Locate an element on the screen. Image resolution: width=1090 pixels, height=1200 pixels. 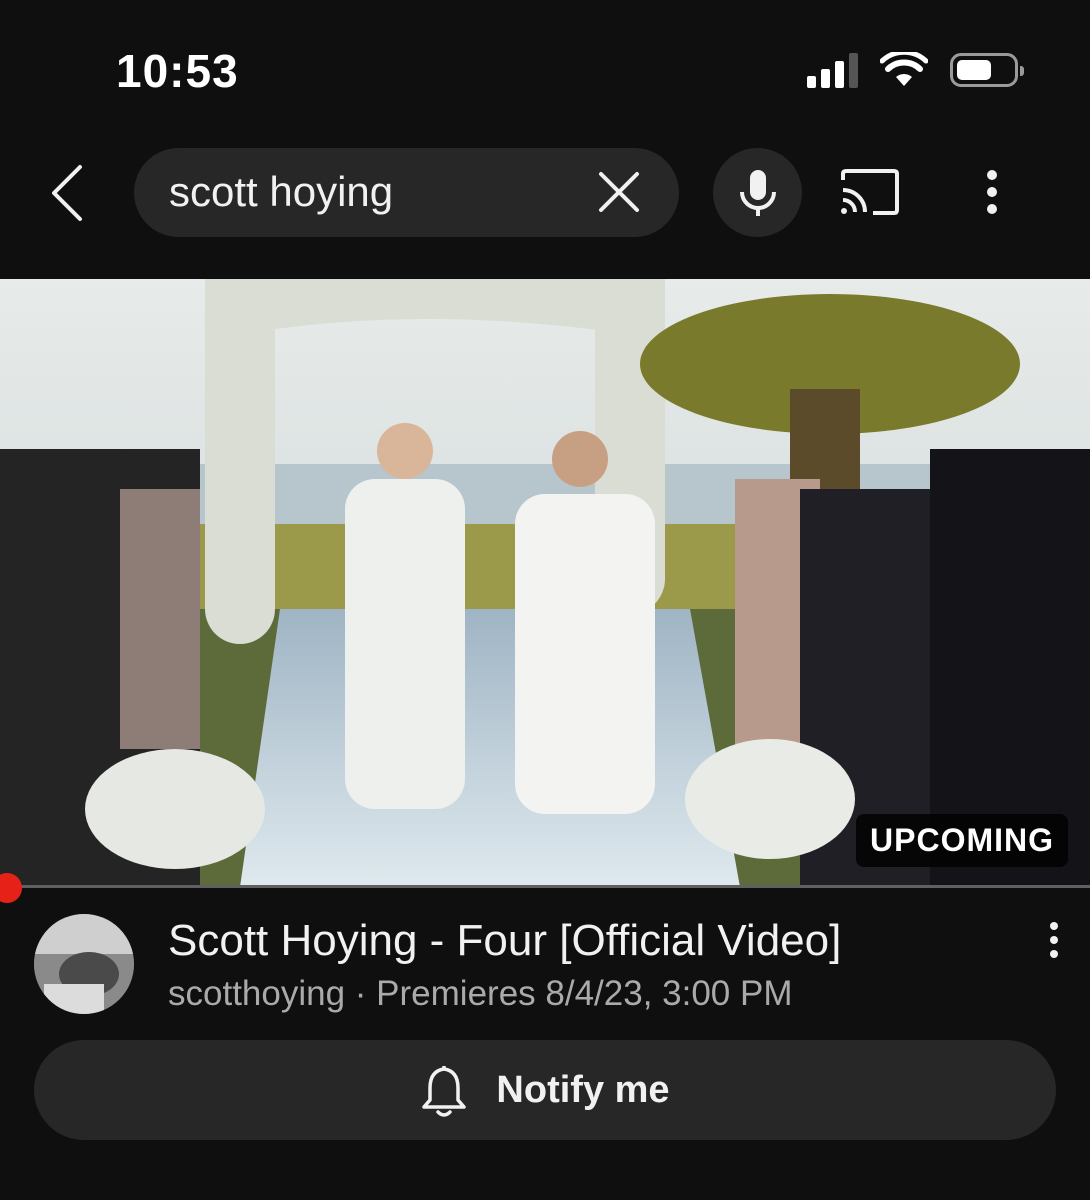
back-button is located at coordinates (68, 193).